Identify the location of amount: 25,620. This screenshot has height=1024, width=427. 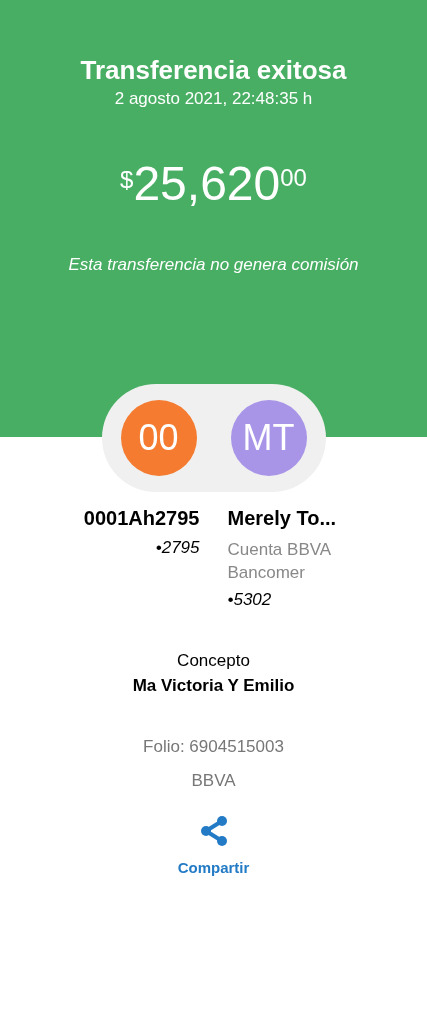
(207, 184).